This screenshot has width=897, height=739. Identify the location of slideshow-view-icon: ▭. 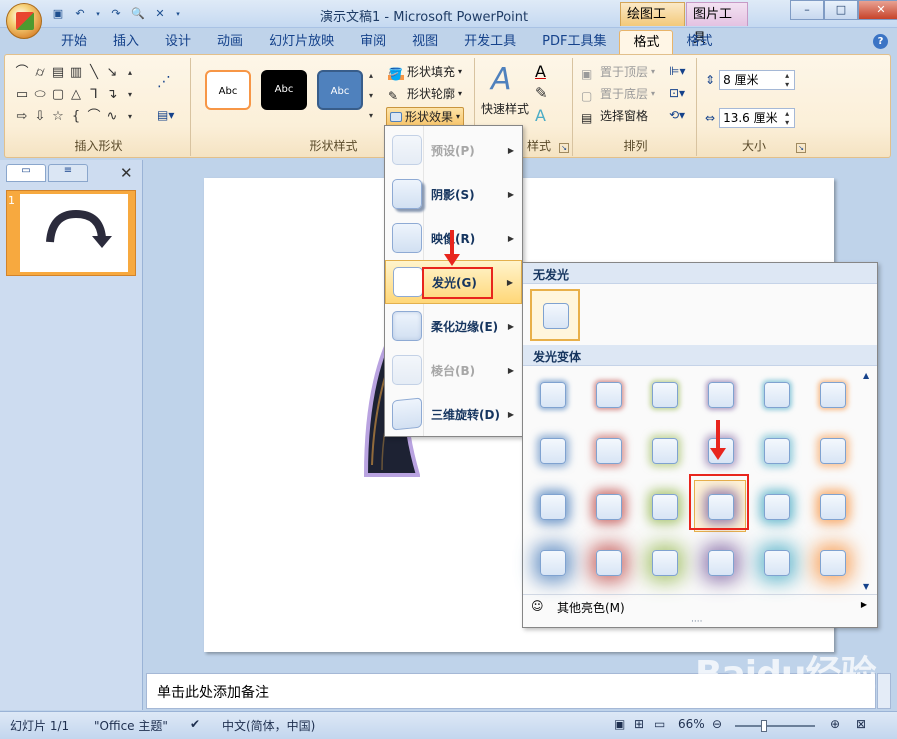
(659, 724).